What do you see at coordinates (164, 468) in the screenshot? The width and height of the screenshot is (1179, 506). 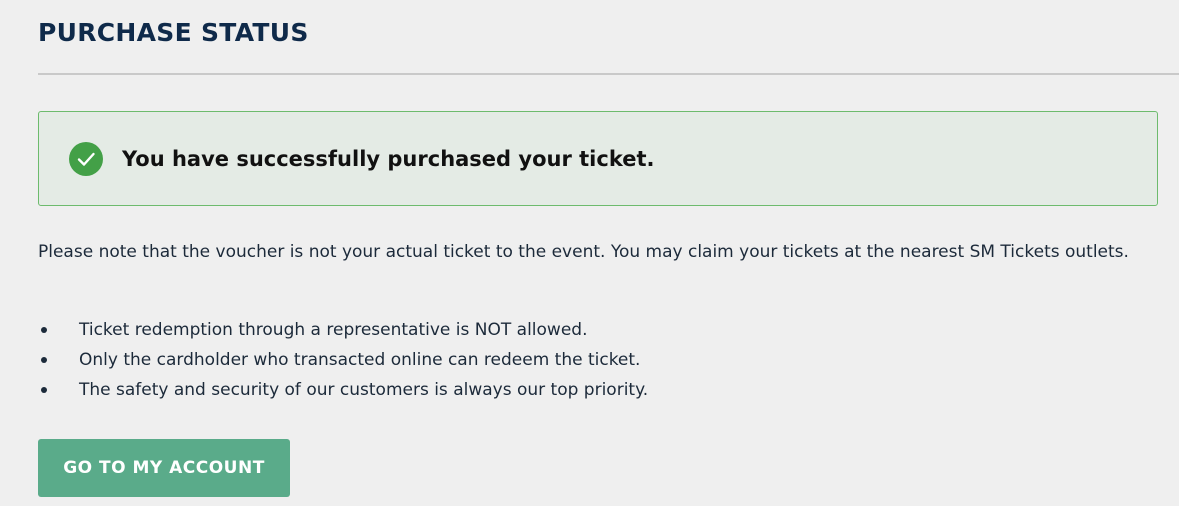 I see `go-to-my-account-button: GO TO MY ACCOUNT` at bounding box center [164, 468].